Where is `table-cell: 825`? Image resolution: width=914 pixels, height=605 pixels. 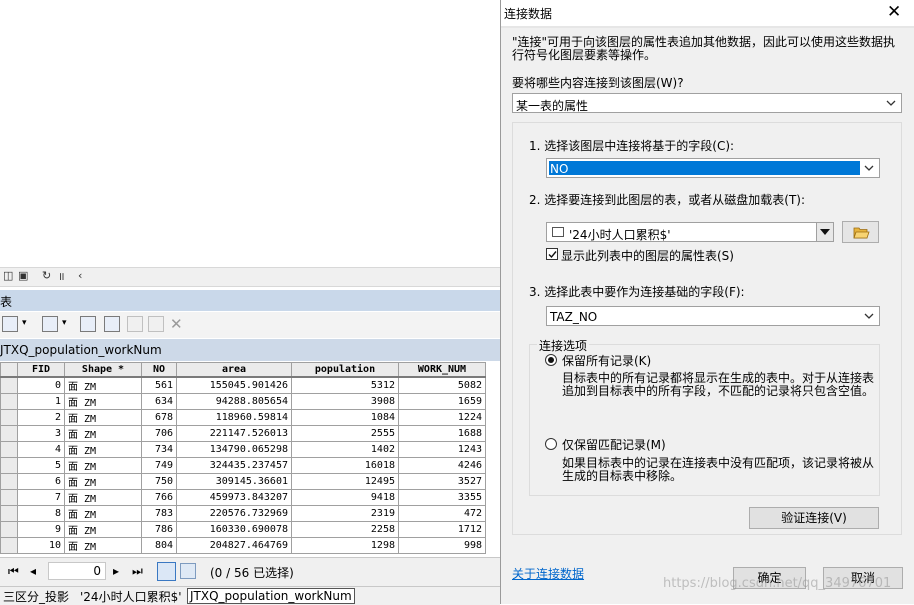
table-cell: 825 is located at coordinates (159, 553).